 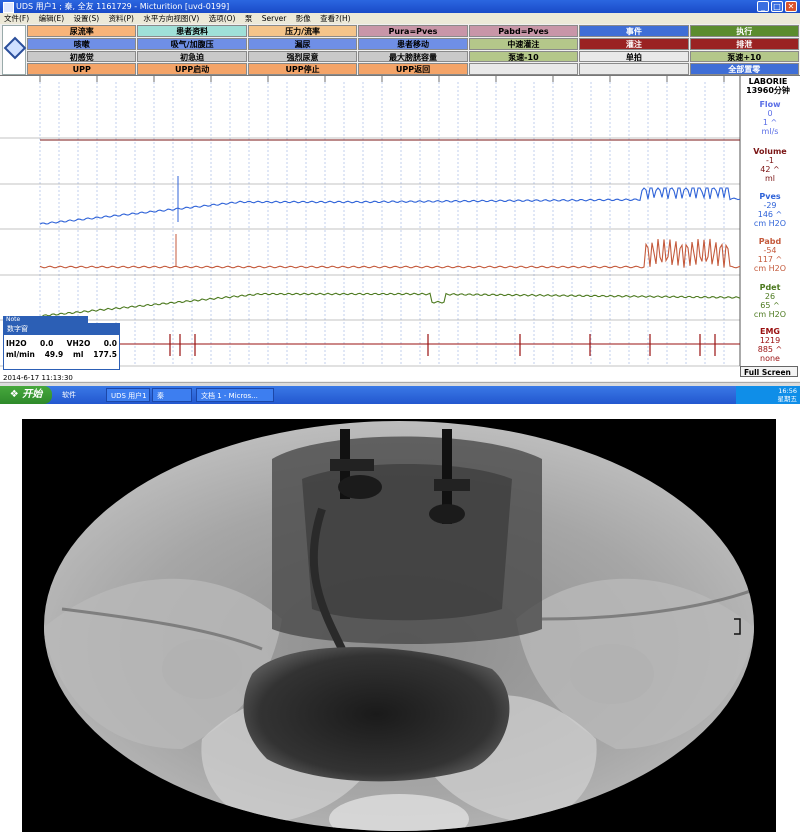 I want to click on menu-view: 水平方向视图(V), so click(x=171, y=18).